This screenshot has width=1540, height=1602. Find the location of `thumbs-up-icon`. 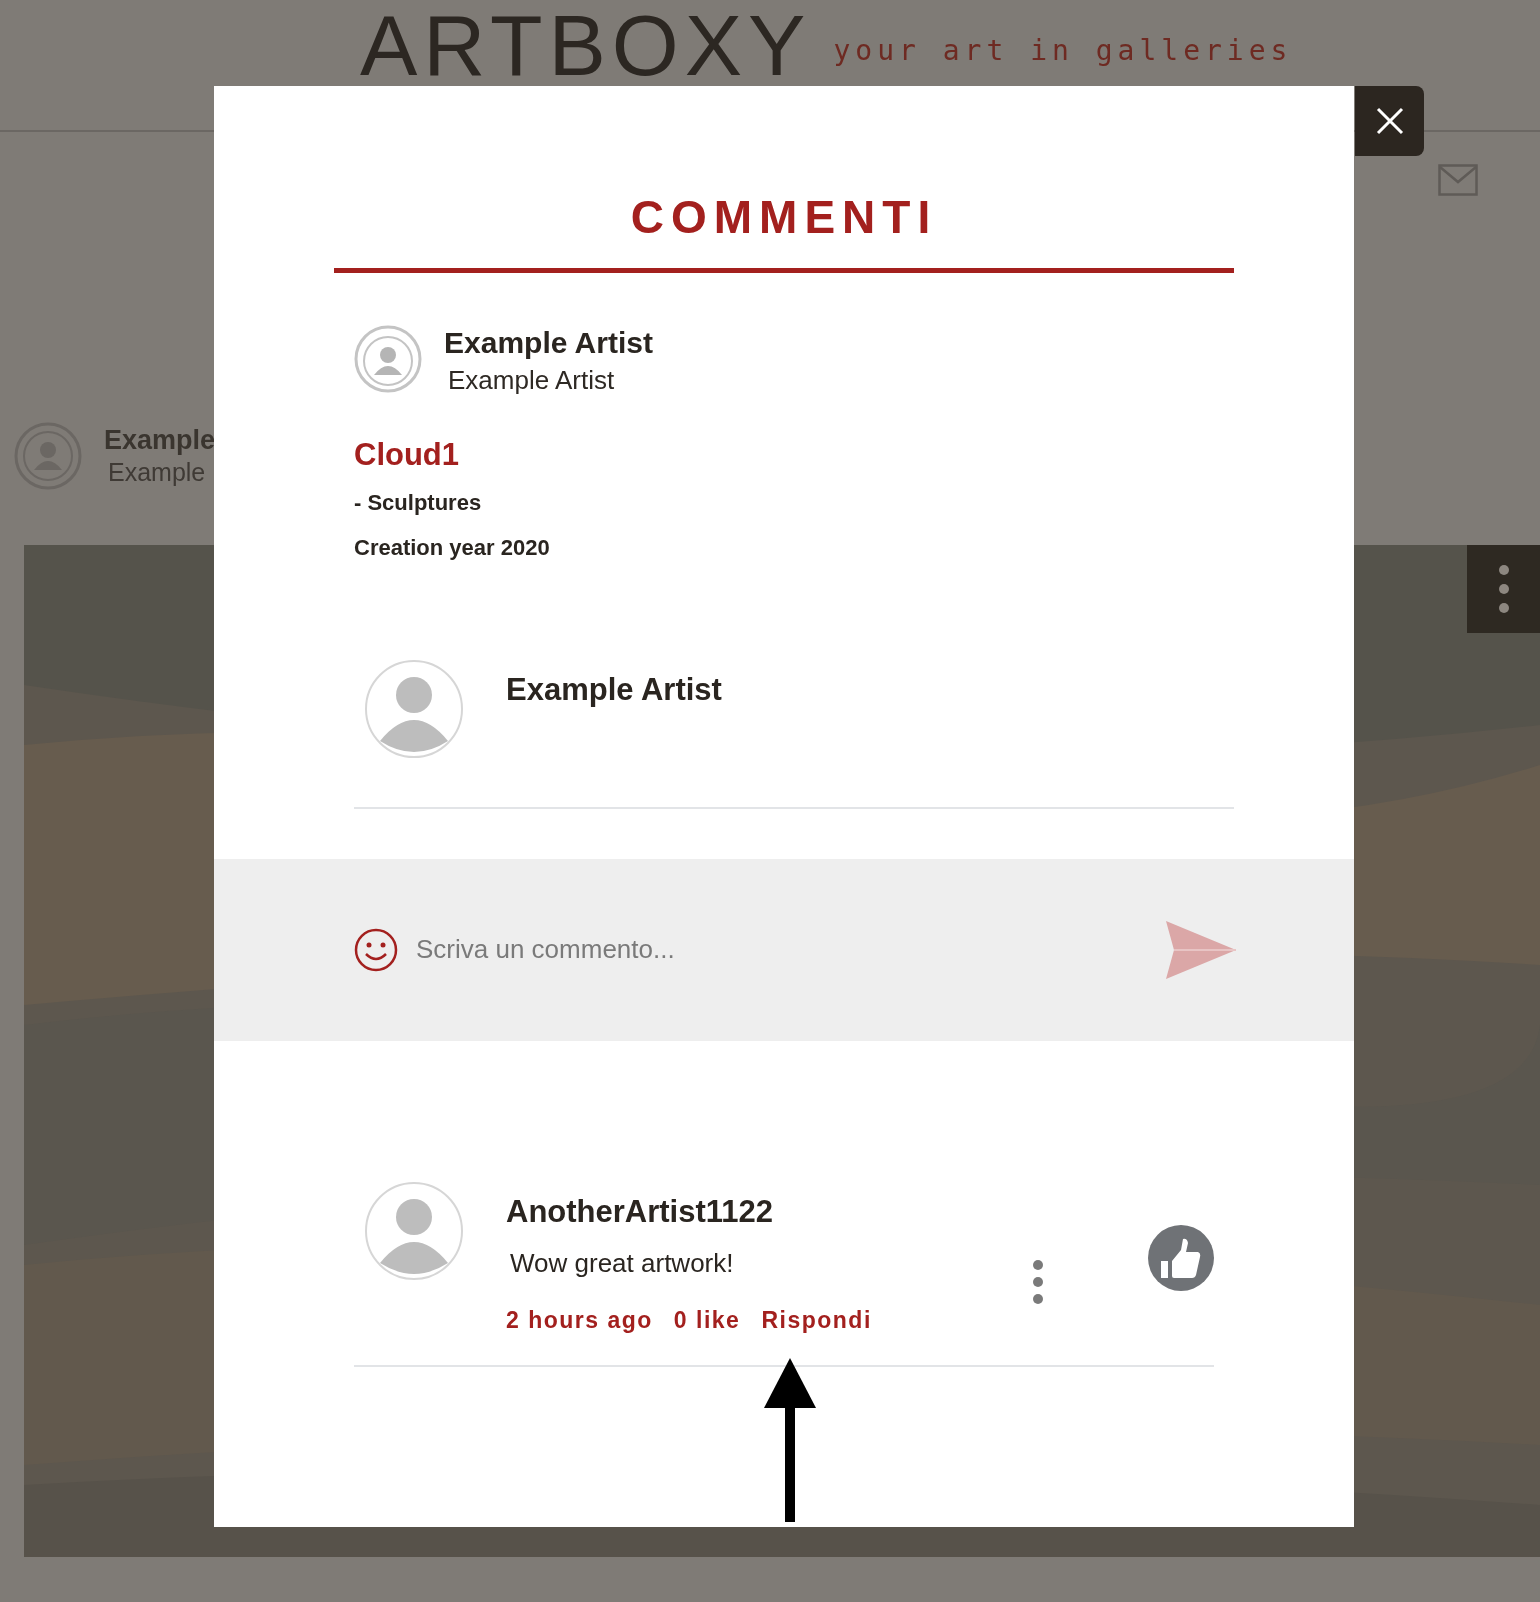

thumbs-up-icon is located at coordinates (1181, 1257).